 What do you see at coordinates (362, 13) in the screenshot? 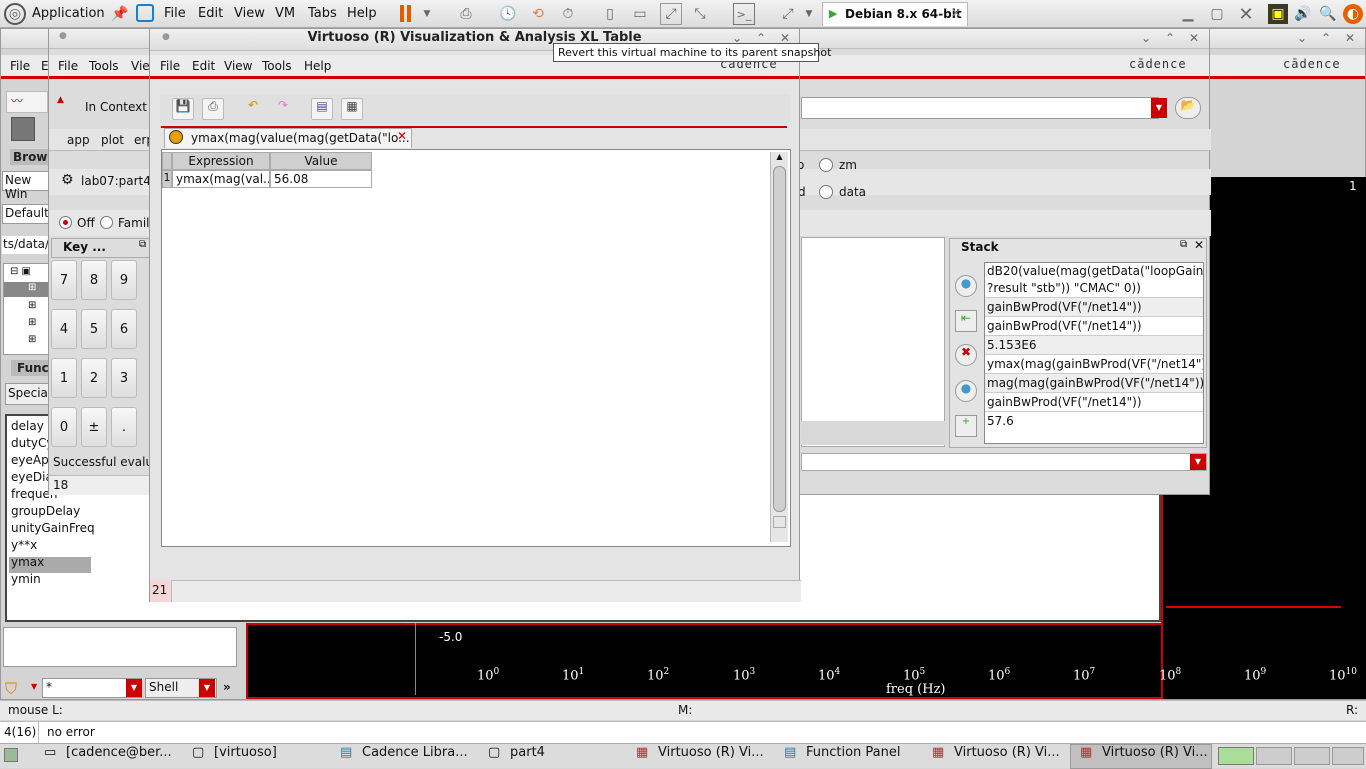
I see `vm-menu-help: Help` at bounding box center [362, 13].